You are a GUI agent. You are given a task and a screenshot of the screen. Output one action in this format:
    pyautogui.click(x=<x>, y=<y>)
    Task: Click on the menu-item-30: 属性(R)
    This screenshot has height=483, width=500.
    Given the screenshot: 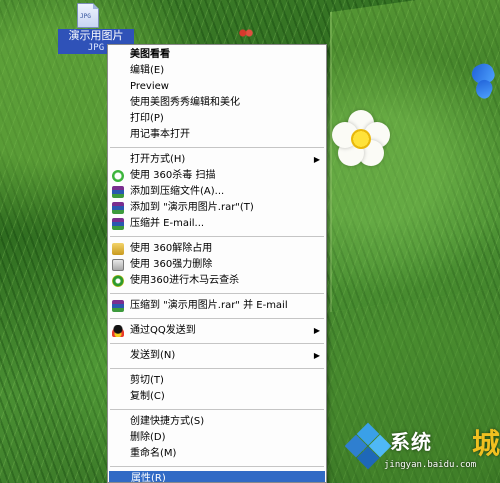 What is the action you would take?
    pyautogui.click(x=217, y=477)
    